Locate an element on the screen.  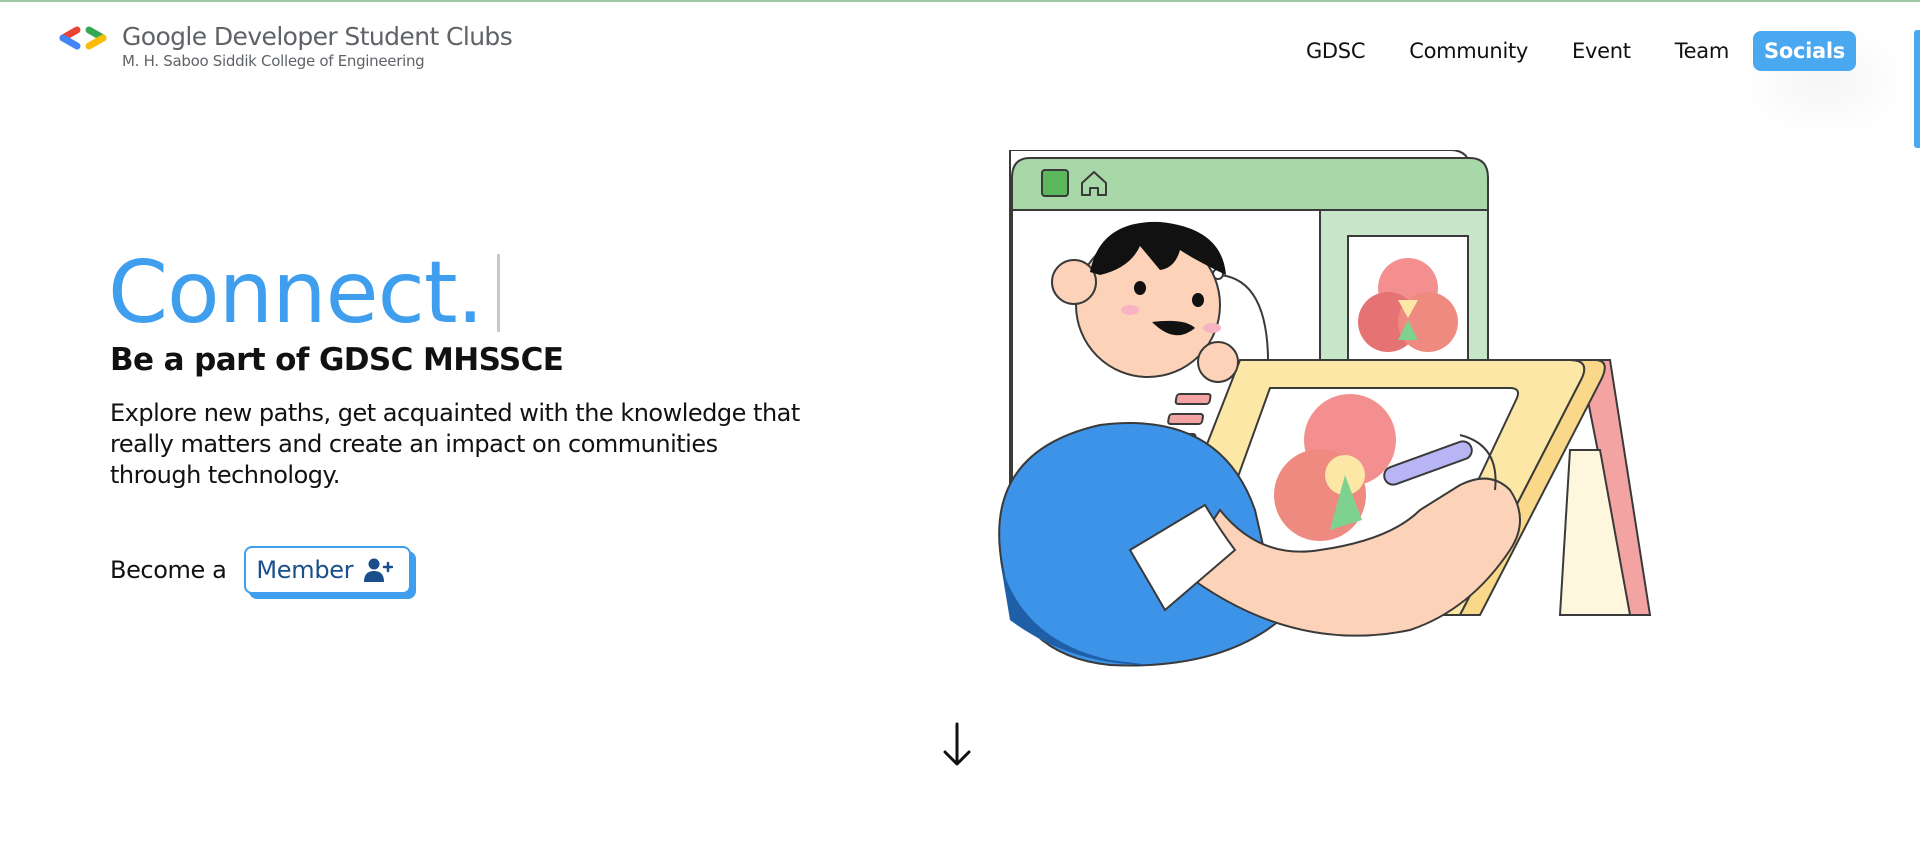
nav-item-team: Team is located at coordinates (1702, 51).